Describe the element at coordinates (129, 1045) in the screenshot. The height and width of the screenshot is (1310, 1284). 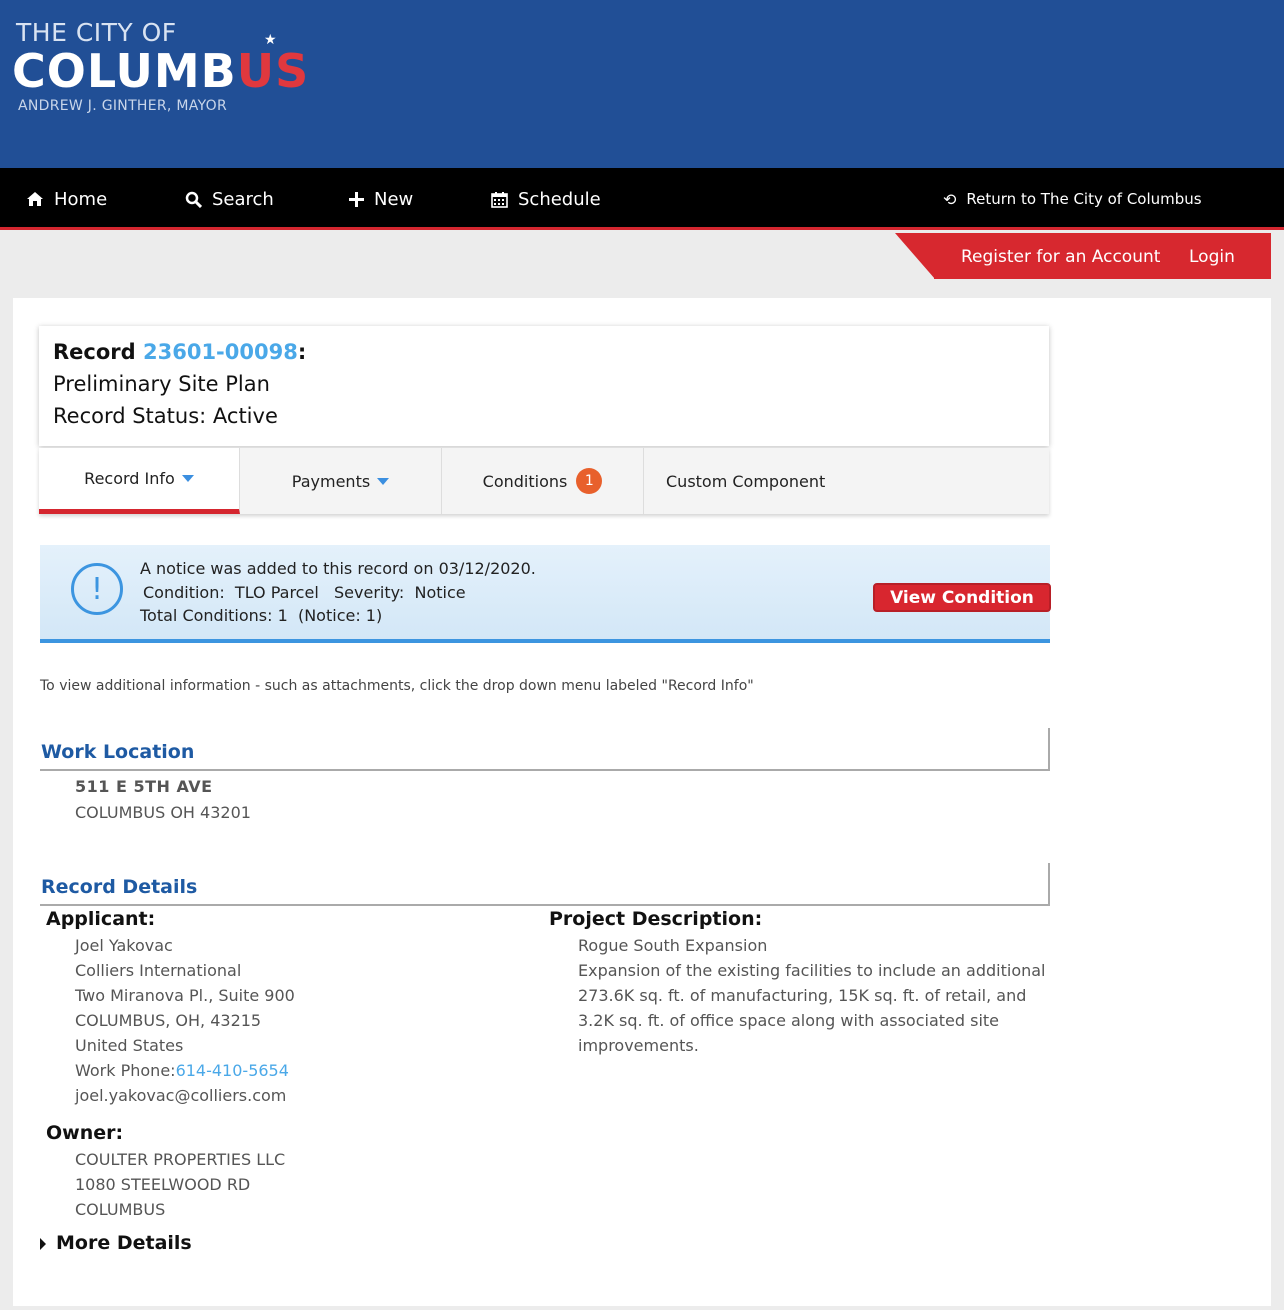
I see `applicant-country: United States` at that location.